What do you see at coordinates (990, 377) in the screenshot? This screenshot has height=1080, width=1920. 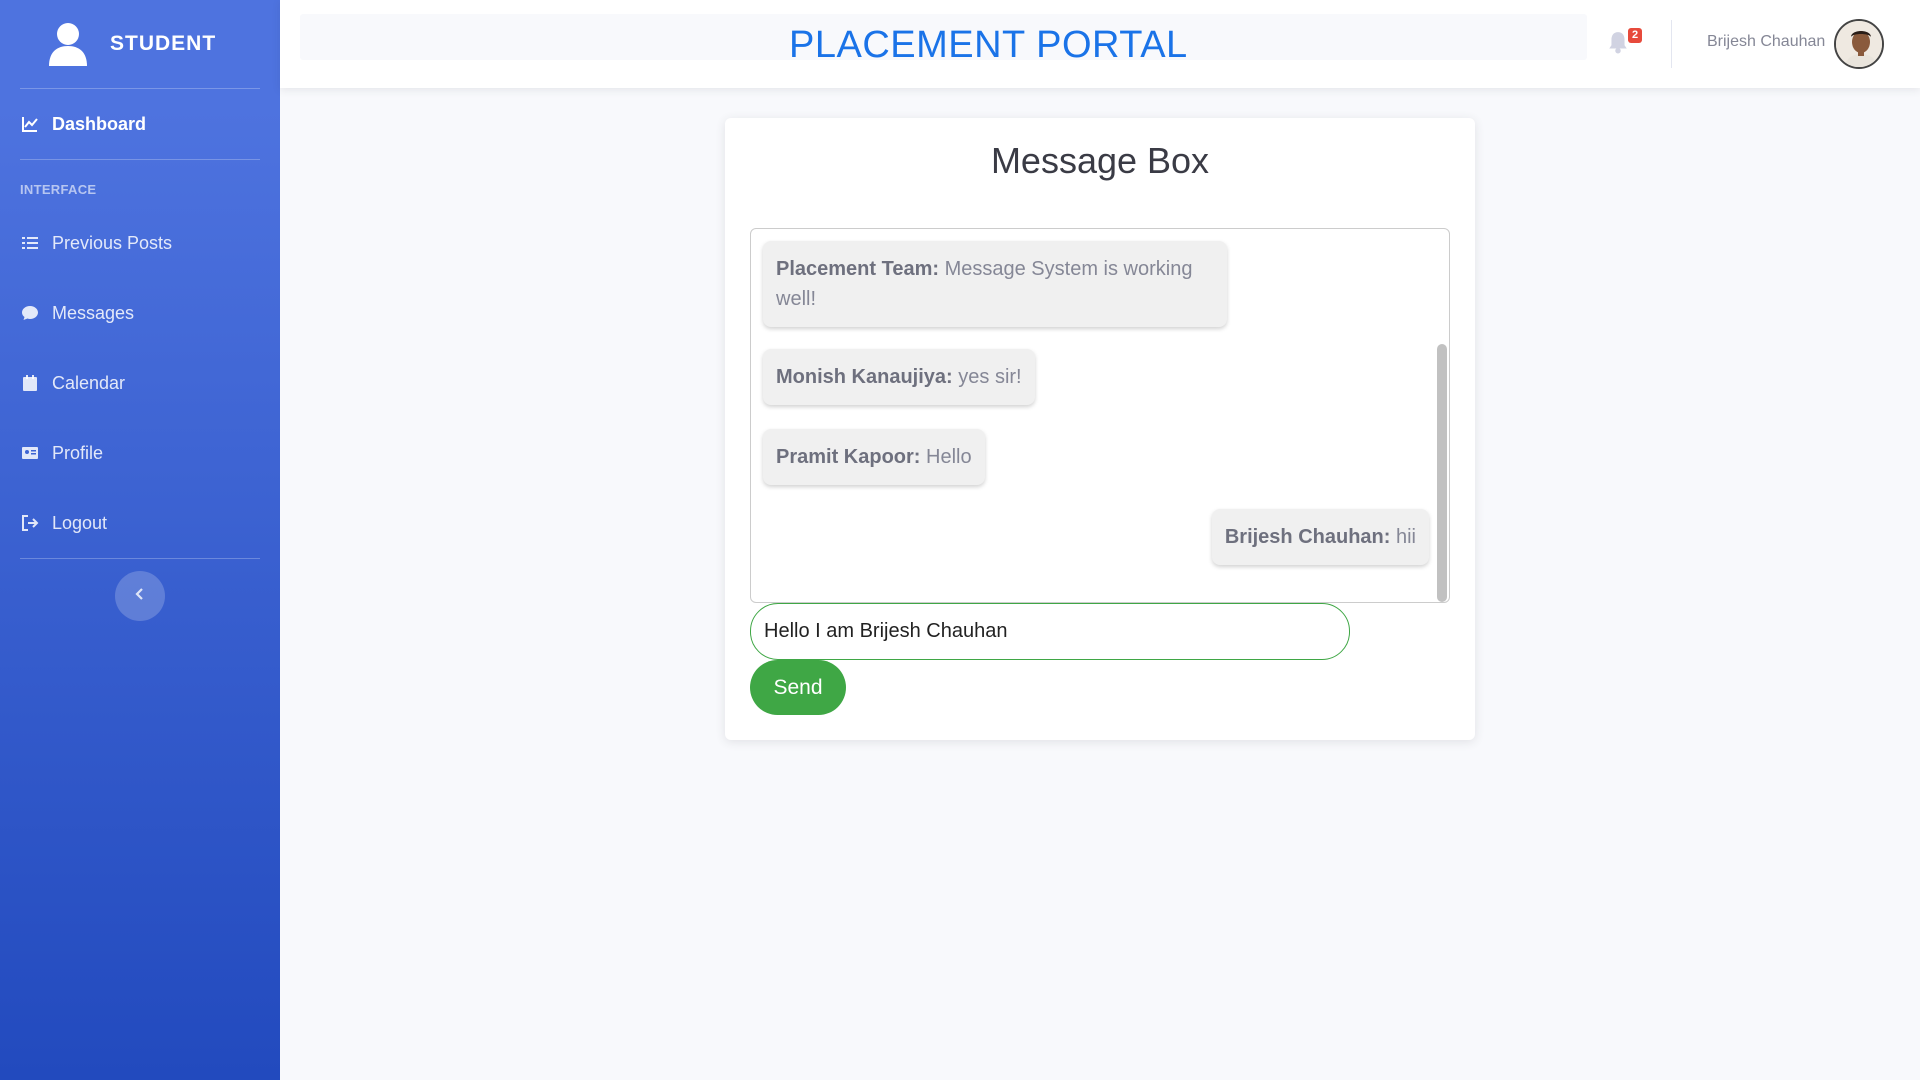 I see `message-text: yes sir!` at bounding box center [990, 377].